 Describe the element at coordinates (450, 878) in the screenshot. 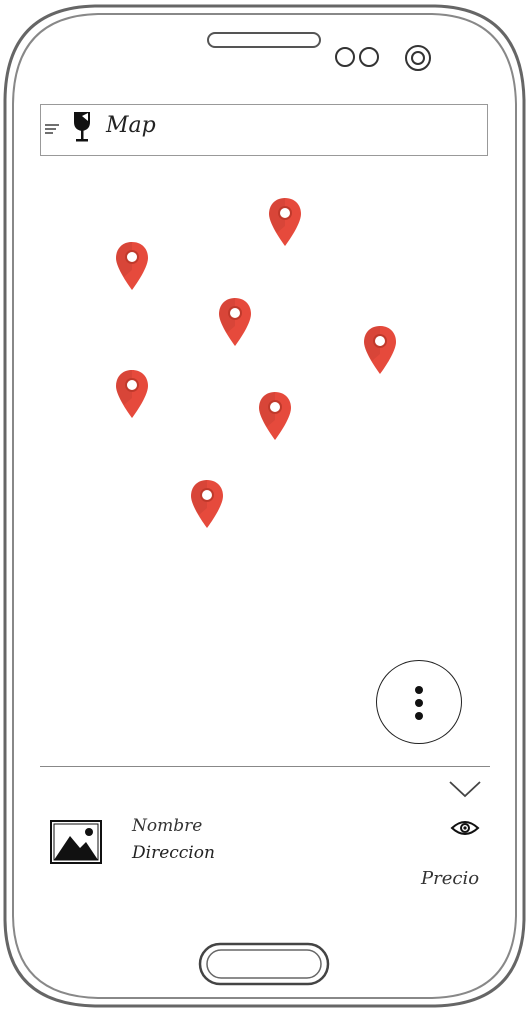

I see `place-price: Precio` at that location.